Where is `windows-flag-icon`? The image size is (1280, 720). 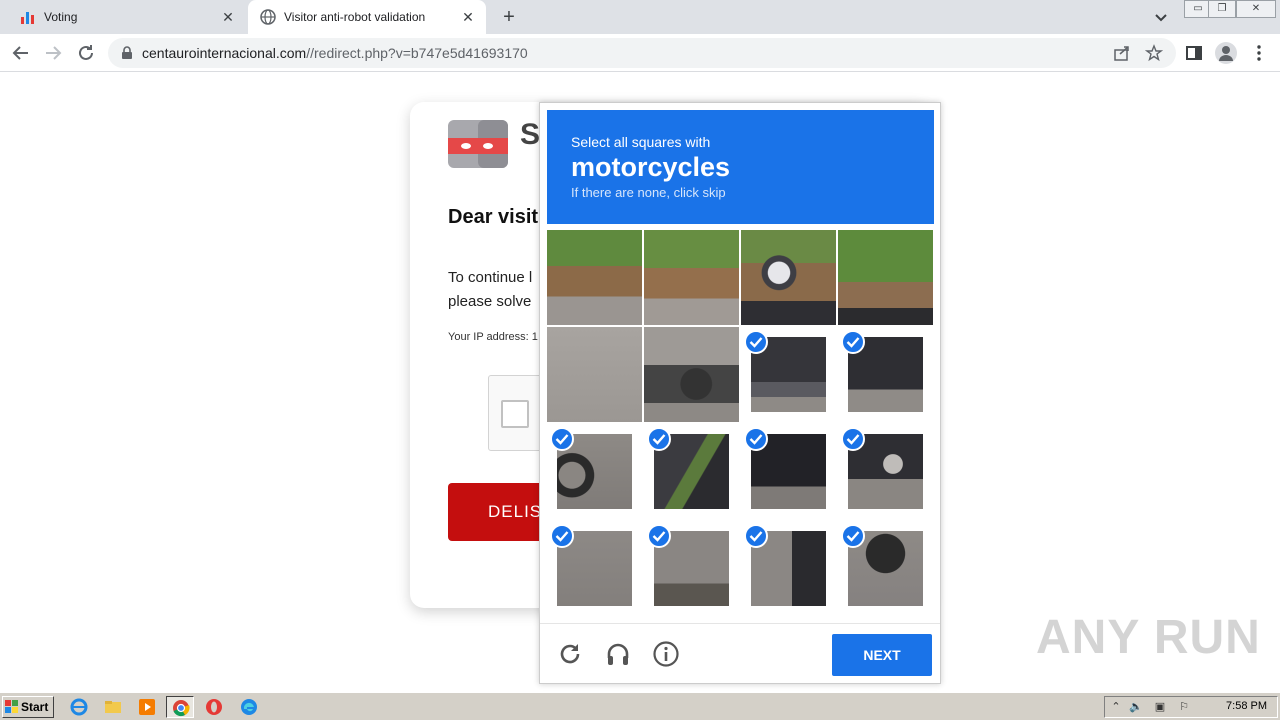
windows-flag-icon is located at coordinates (11, 706).